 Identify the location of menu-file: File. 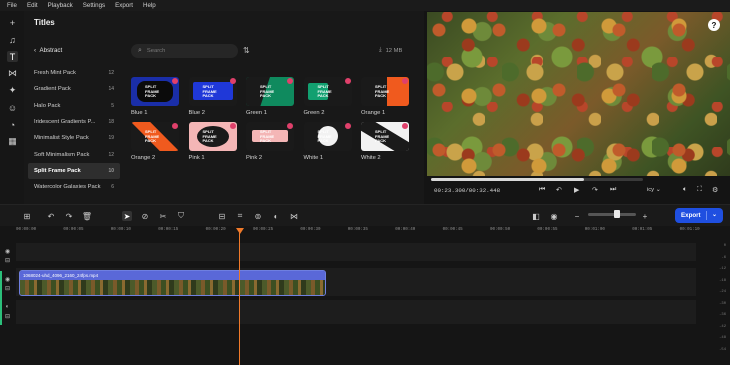
(12, 5).